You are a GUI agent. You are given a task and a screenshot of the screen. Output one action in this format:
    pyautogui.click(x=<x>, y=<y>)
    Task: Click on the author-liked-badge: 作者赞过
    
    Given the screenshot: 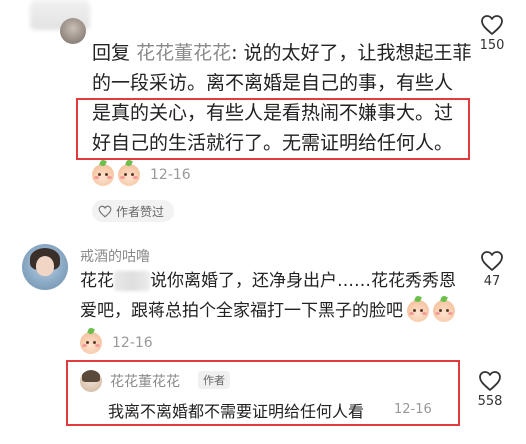 What is the action you would take?
    pyautogui.click(x=133, y=211)
    